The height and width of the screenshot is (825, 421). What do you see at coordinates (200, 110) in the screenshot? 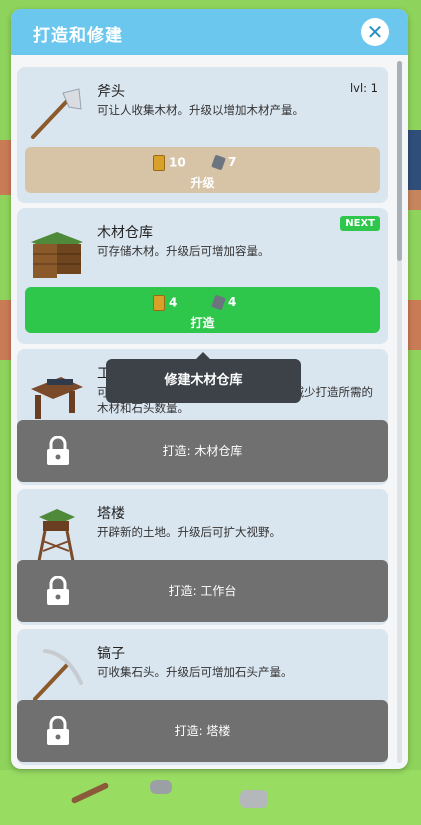
I see `item-description: 可让人收集木材。升级以增加木材产量。` at bounding box center [200, 110].